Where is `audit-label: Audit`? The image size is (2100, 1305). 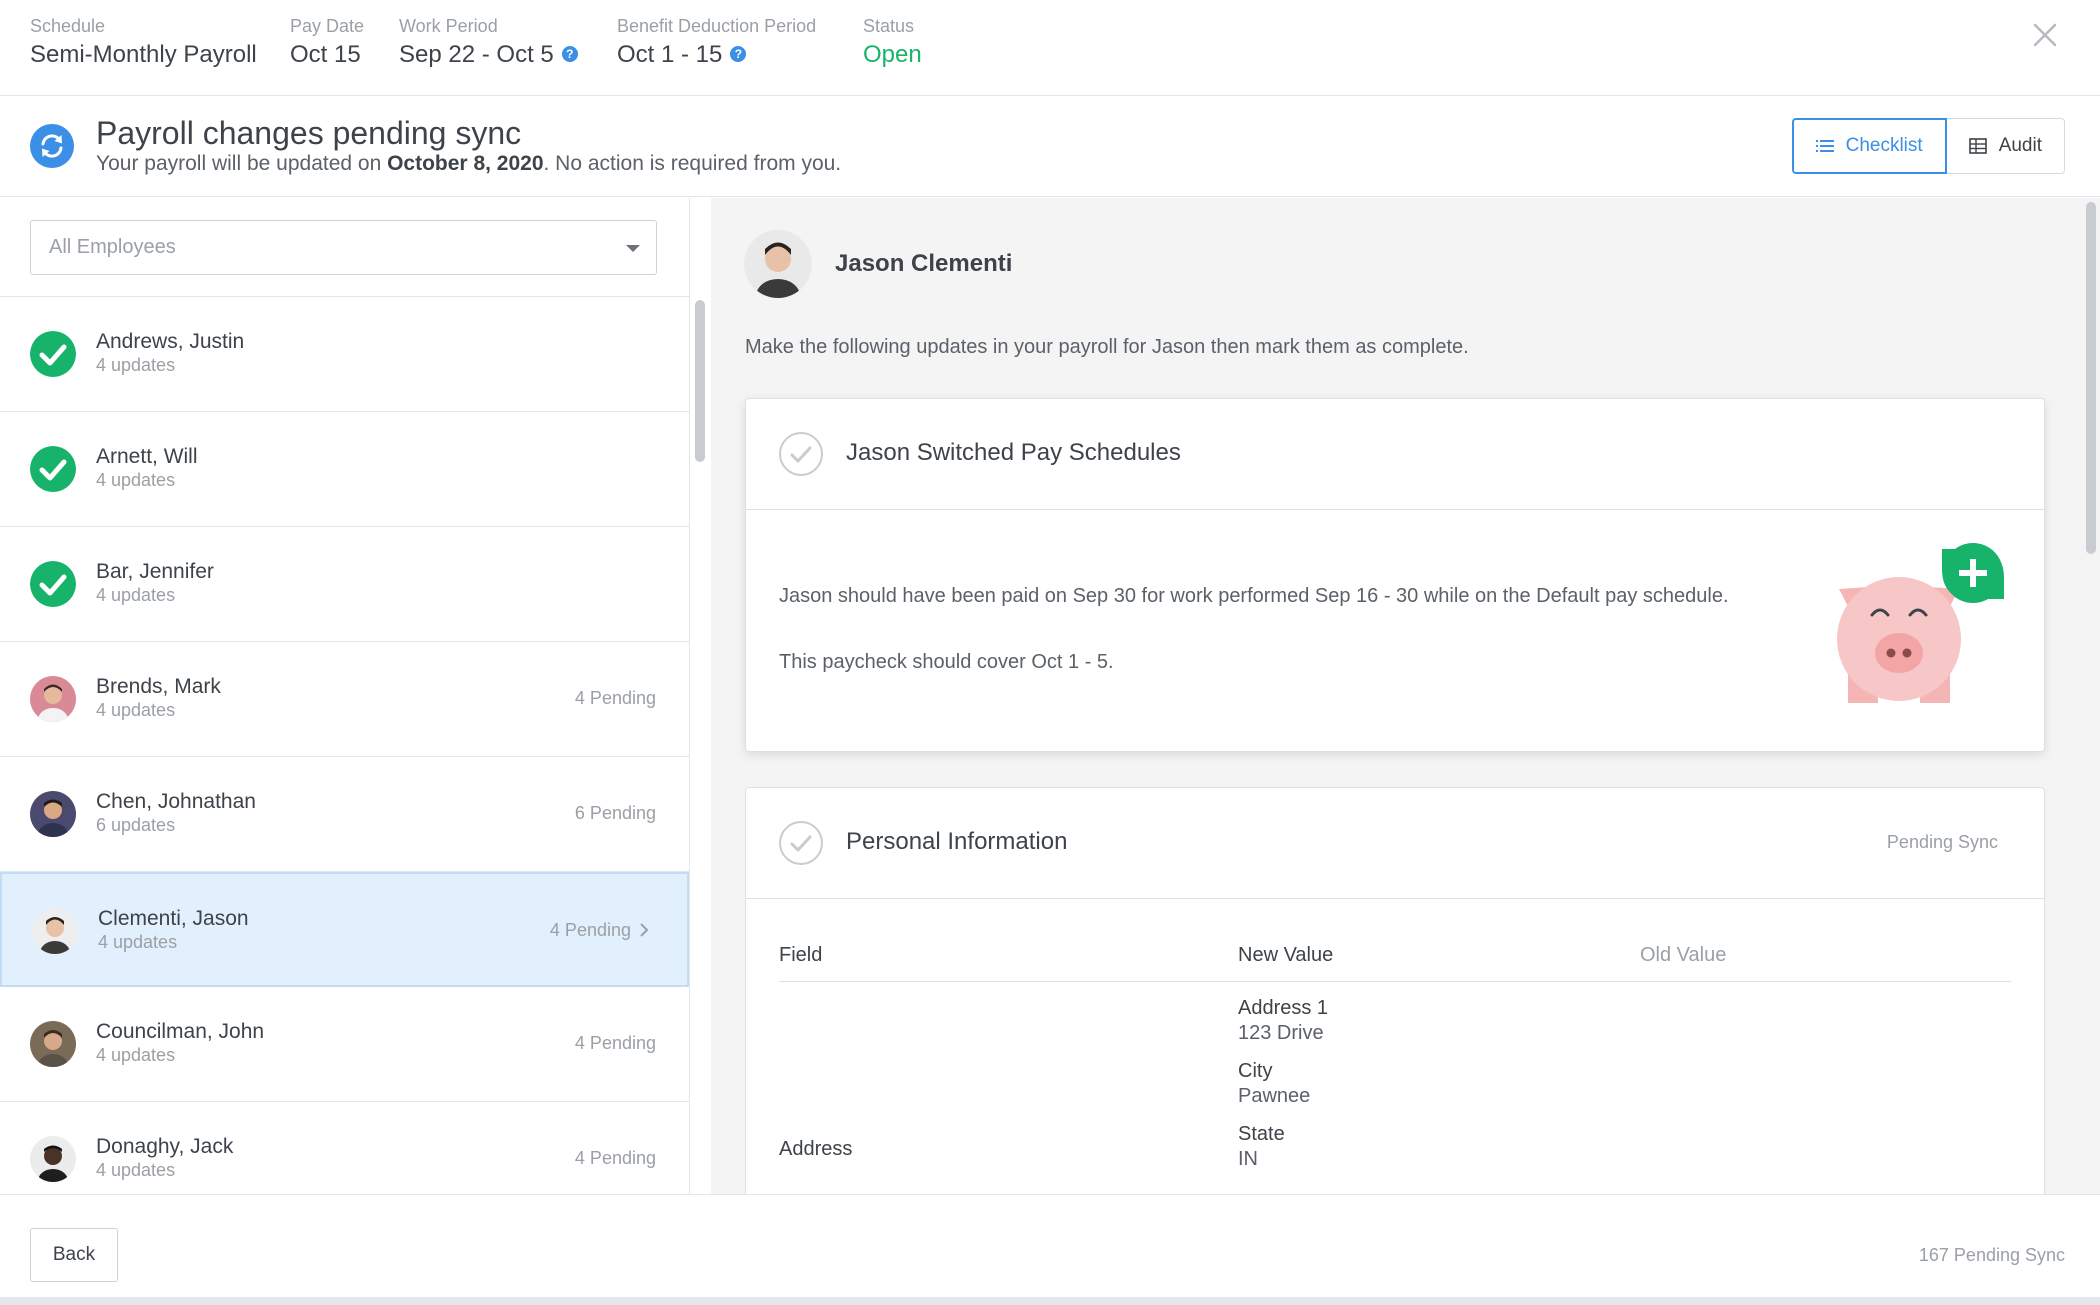
audit-label: Audit is located at coordinates (2020, 145).